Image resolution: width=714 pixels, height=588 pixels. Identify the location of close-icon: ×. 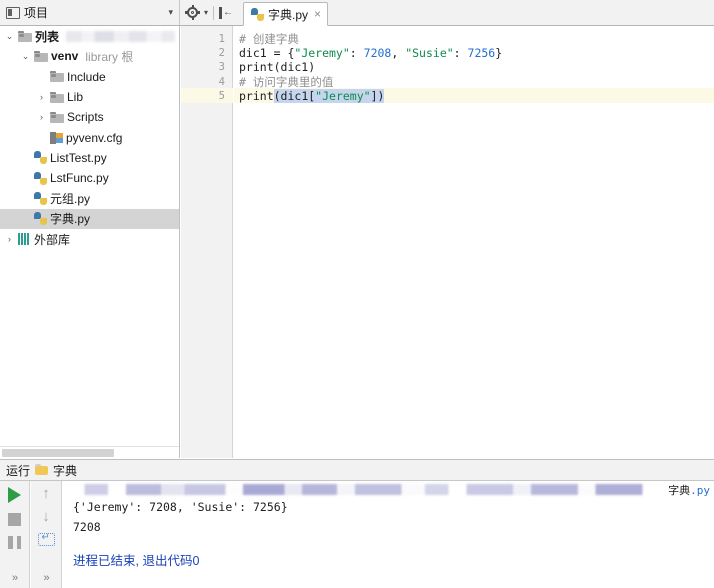
(317, 14).